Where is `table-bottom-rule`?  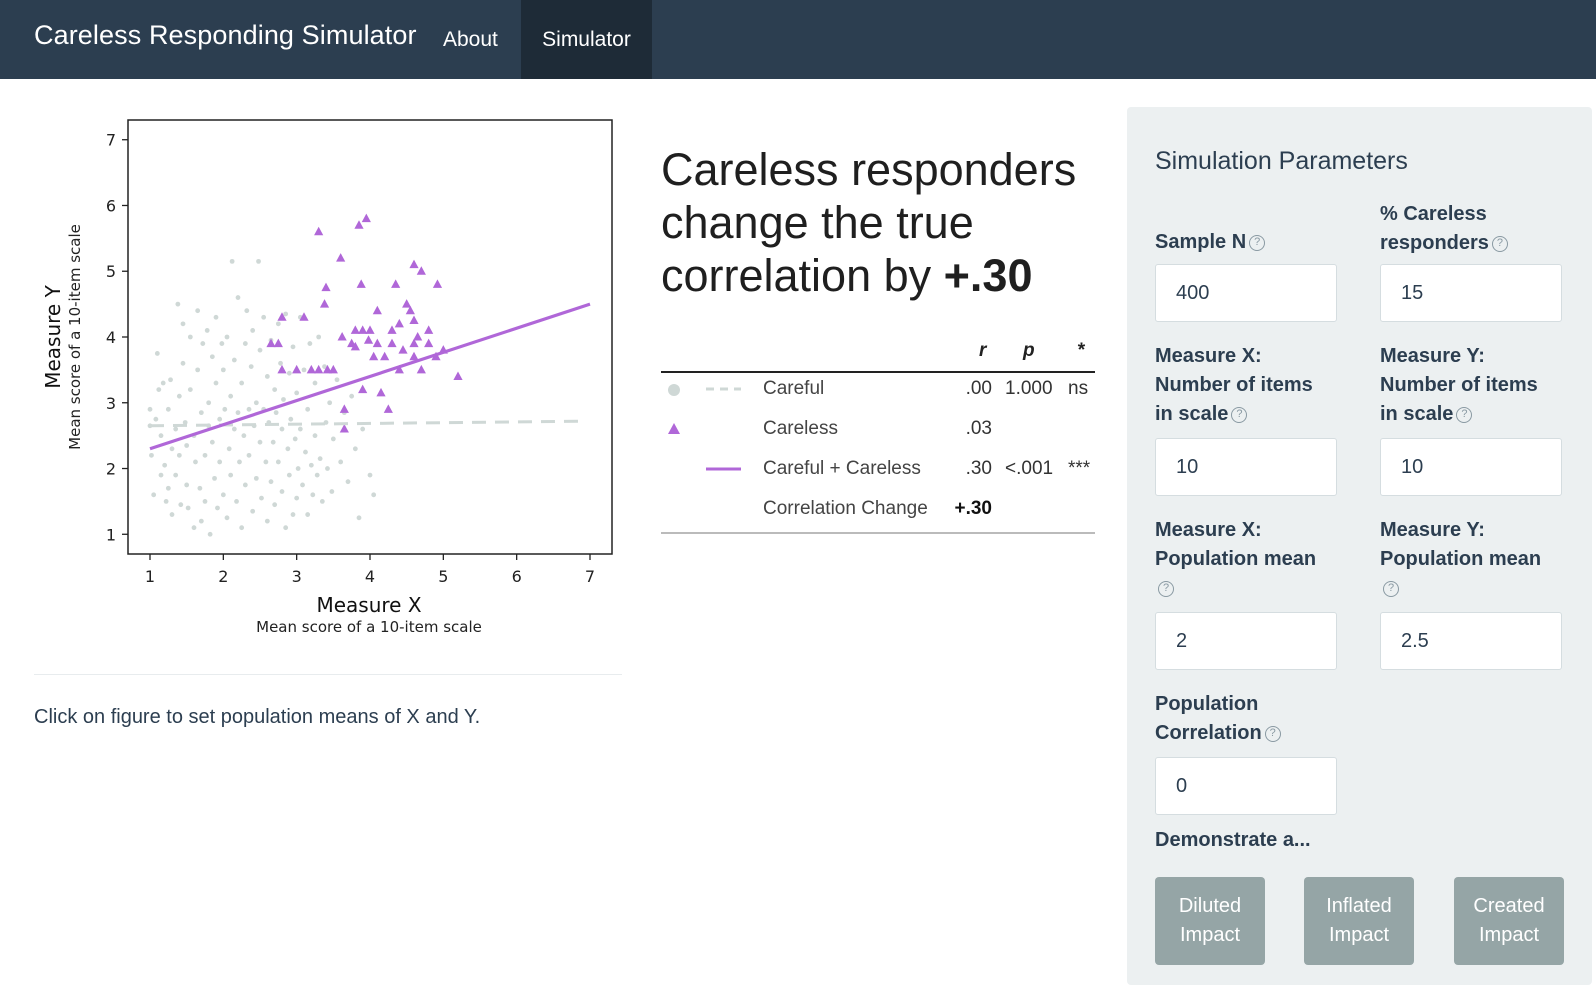 table-bottom-rule is located at coordinates (878, 533).